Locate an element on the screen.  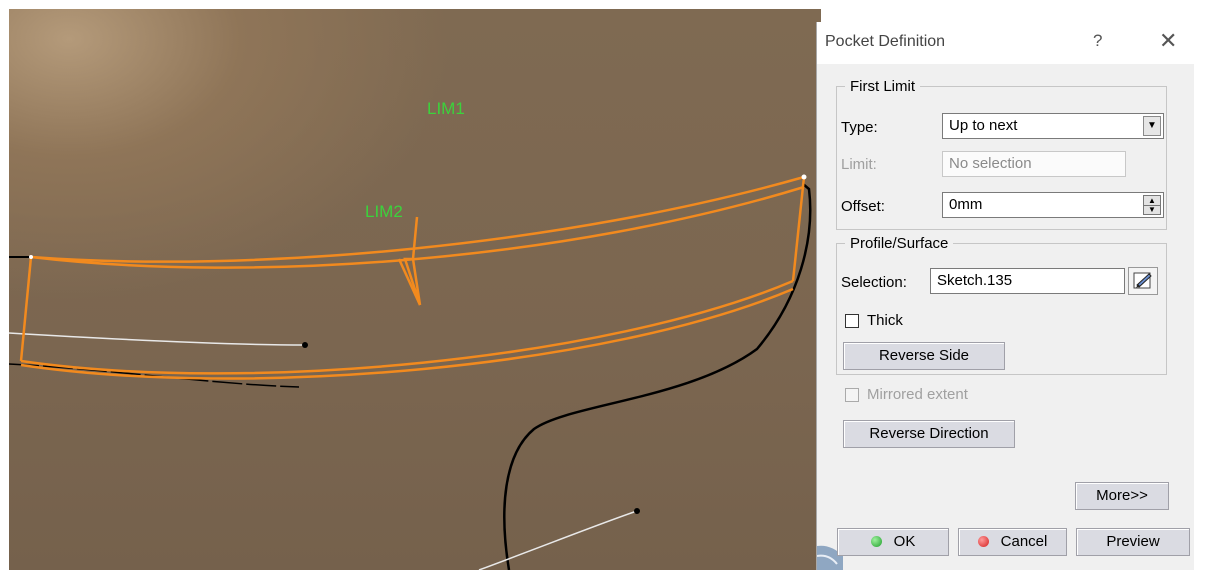
limit-field: No selection is located at coordinates (1034, 164).